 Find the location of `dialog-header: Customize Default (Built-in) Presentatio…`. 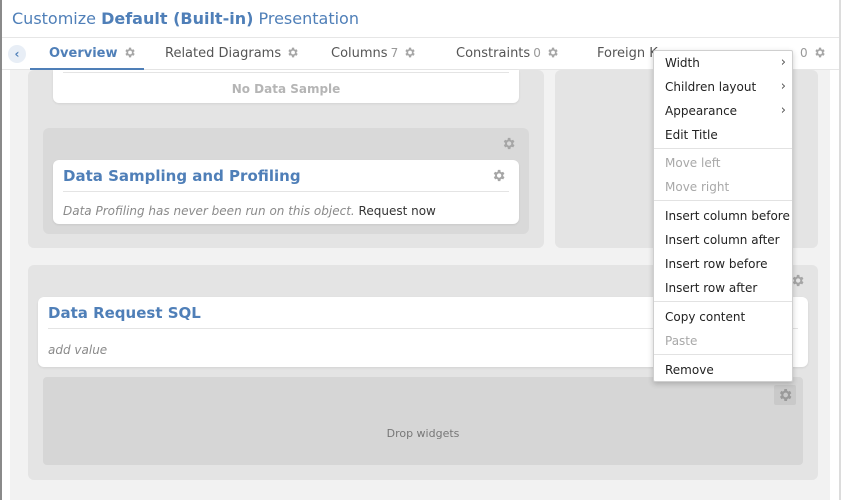

dialog-header: Customize Default (Built-in) Presentatio… is located at coordinates (420, 19).